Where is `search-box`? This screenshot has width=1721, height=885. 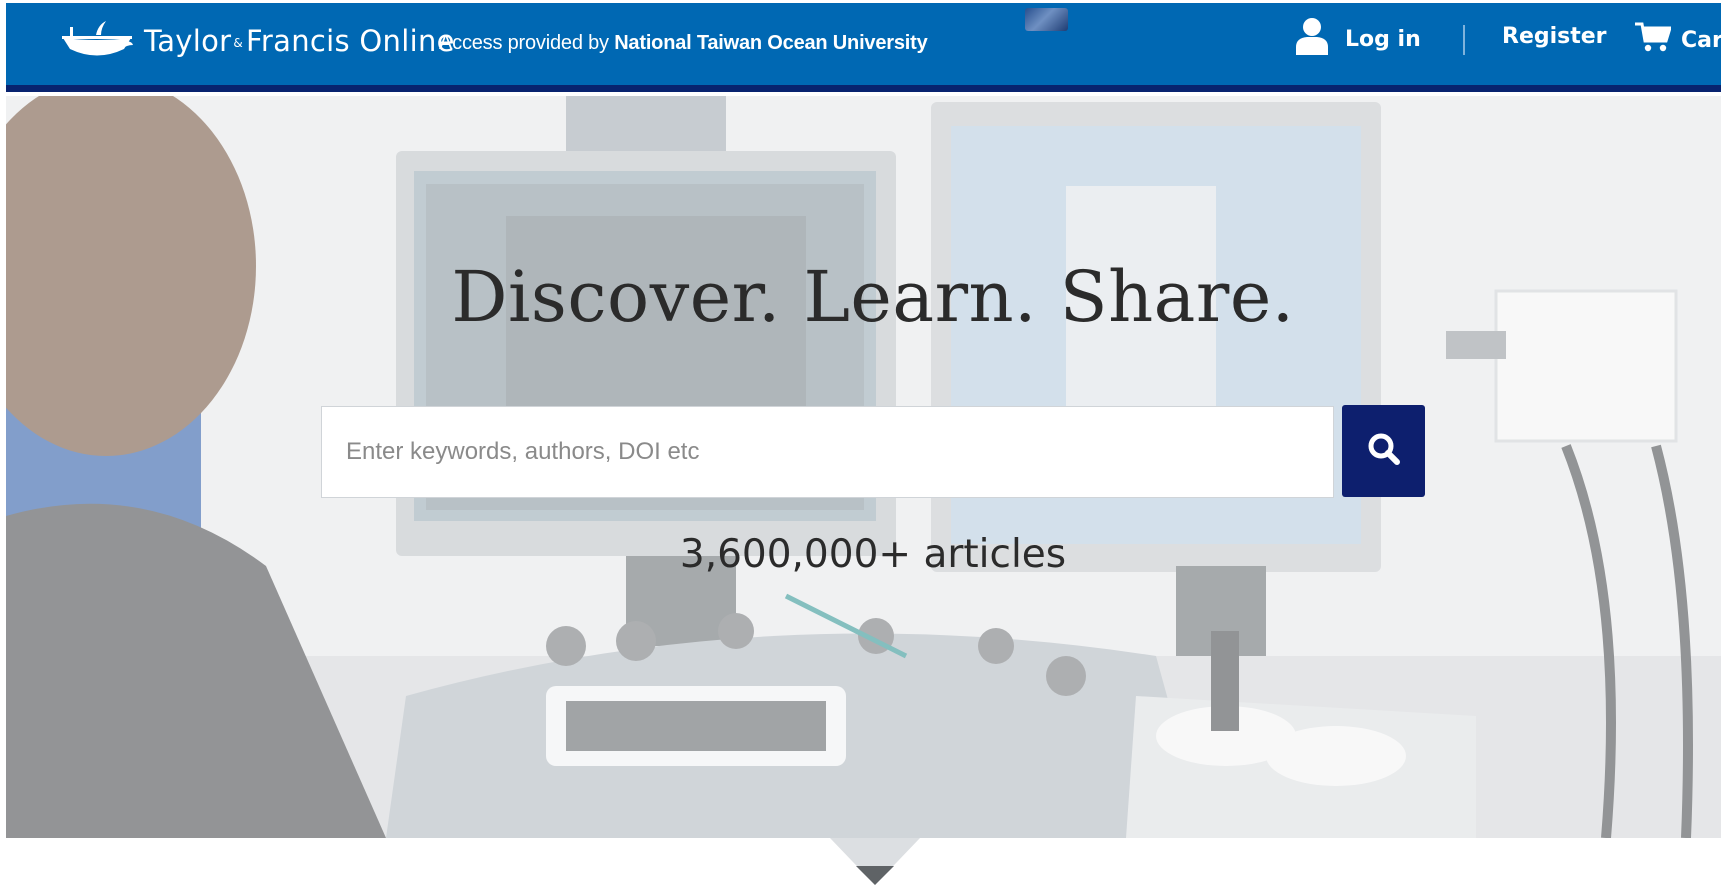
search-box is located at coordinates (827, 452).